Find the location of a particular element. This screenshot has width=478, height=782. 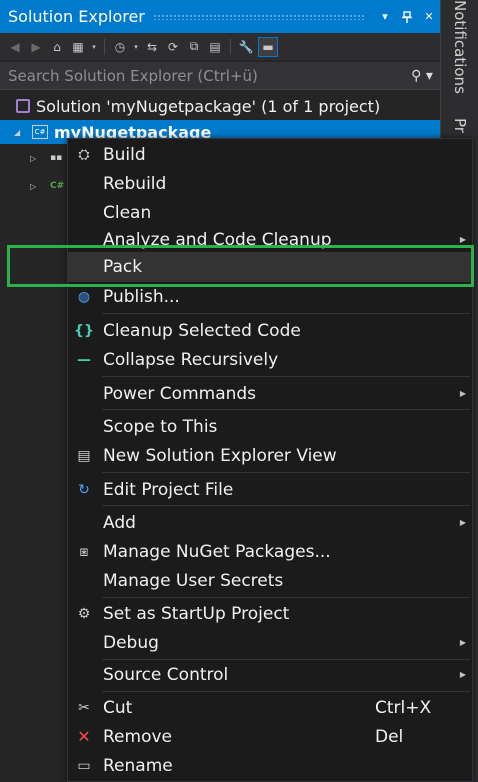

refresh-icon: ⟳ is located at coordinates (173, 47).